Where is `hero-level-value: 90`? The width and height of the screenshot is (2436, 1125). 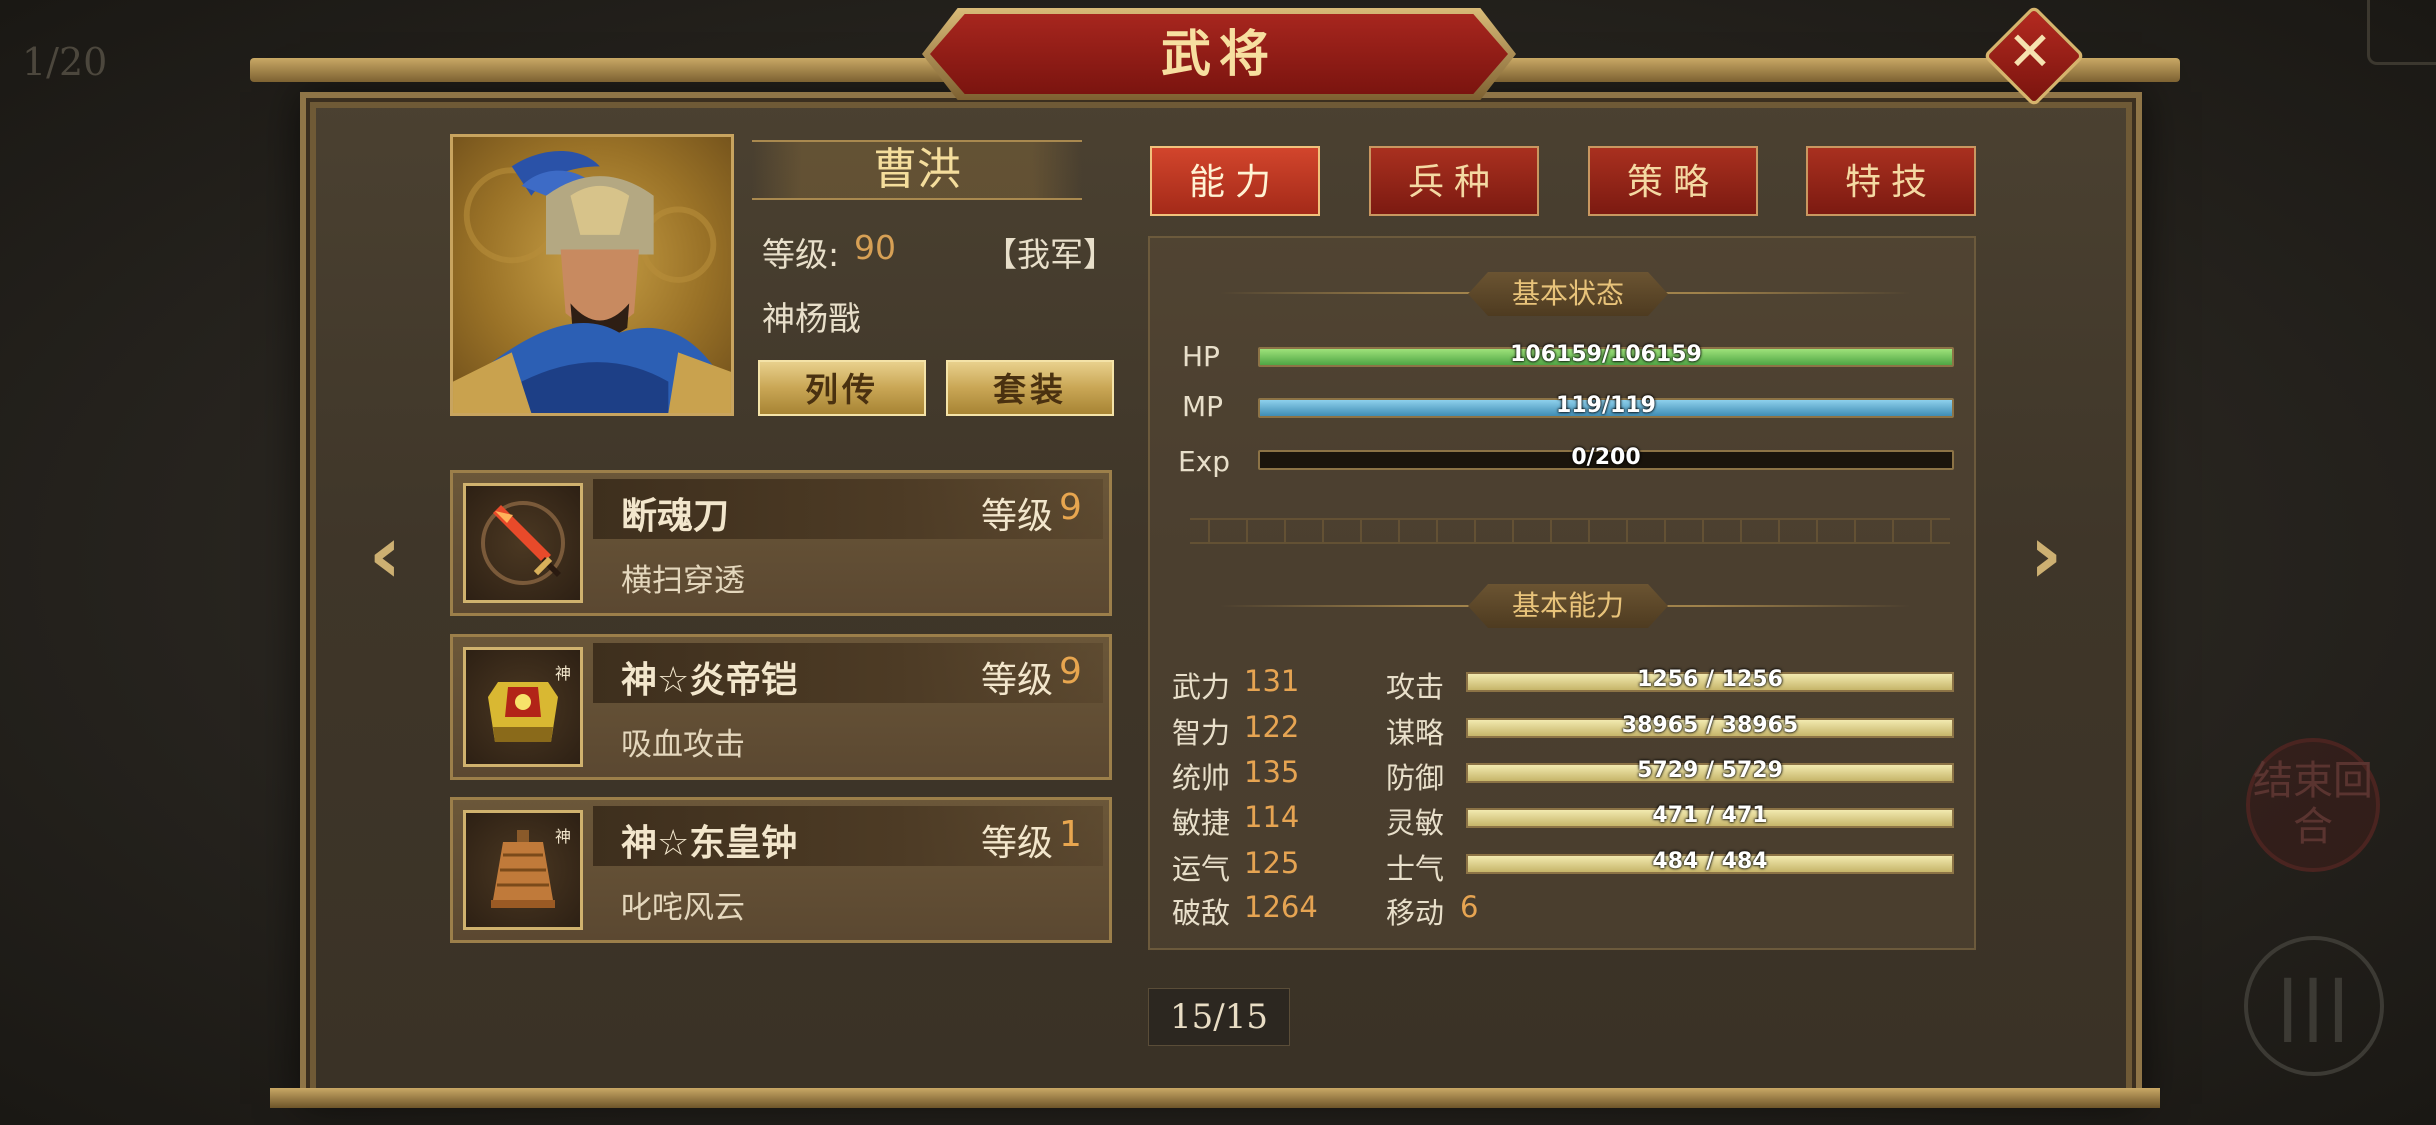
hero-level-value: 90 is located at coordinates (875, 247).